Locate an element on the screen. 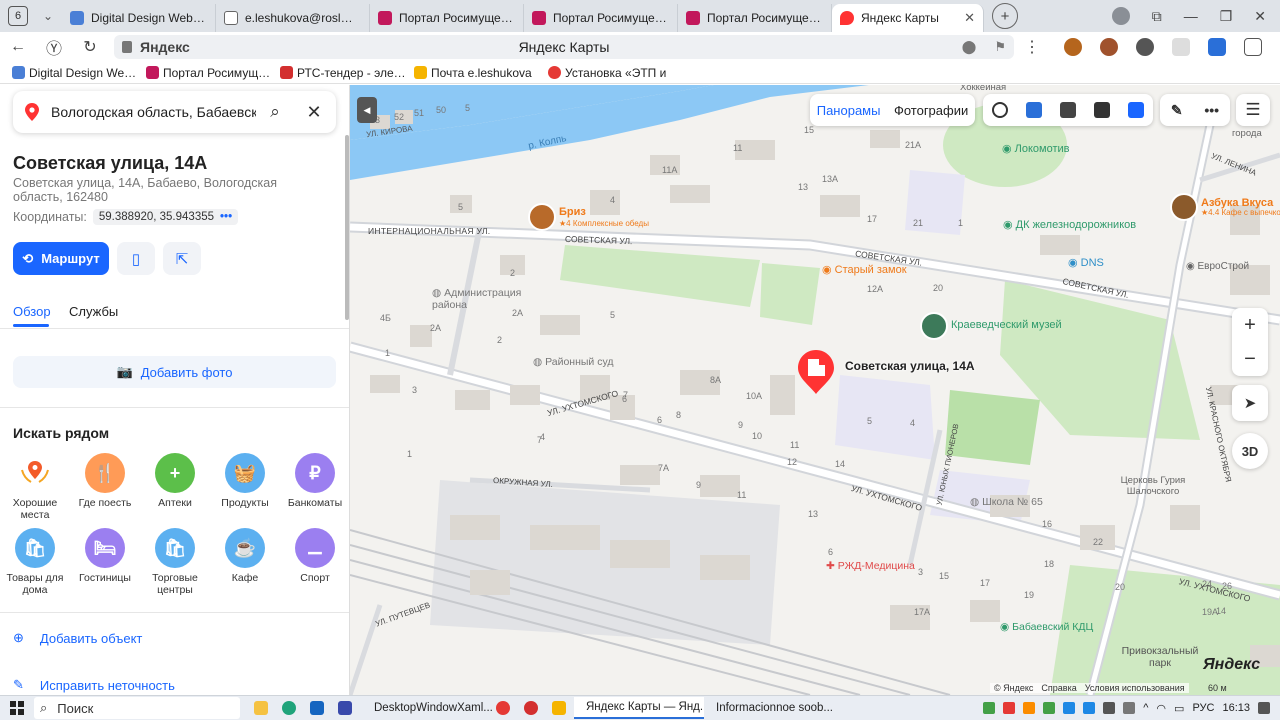 The height and width of the screenshot is (720, 1280). opera-icon is located at coordinates (531, 708).